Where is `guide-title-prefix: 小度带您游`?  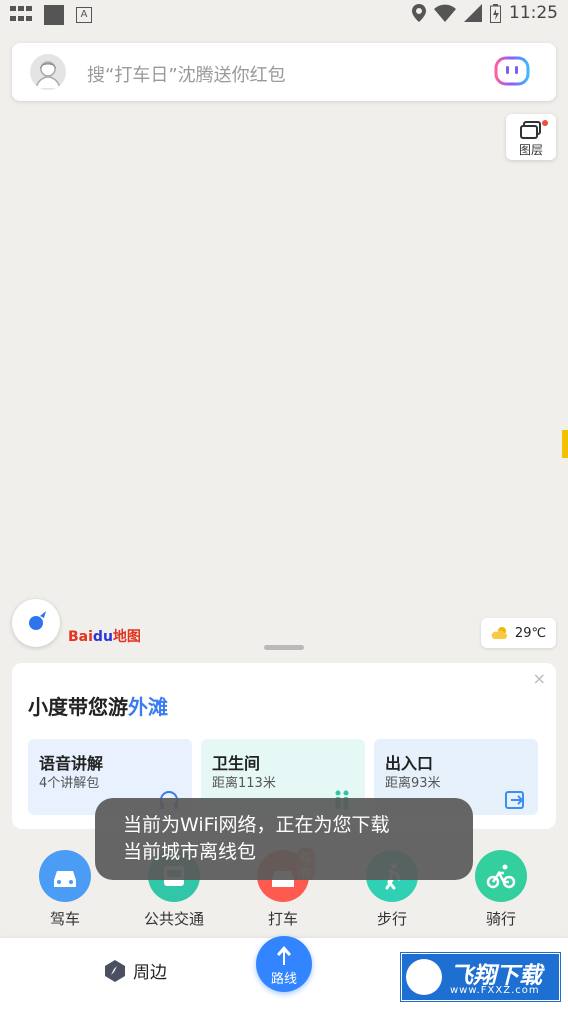 guide-title-prefix: 小度带您游 is located at coordinates (78, 707).